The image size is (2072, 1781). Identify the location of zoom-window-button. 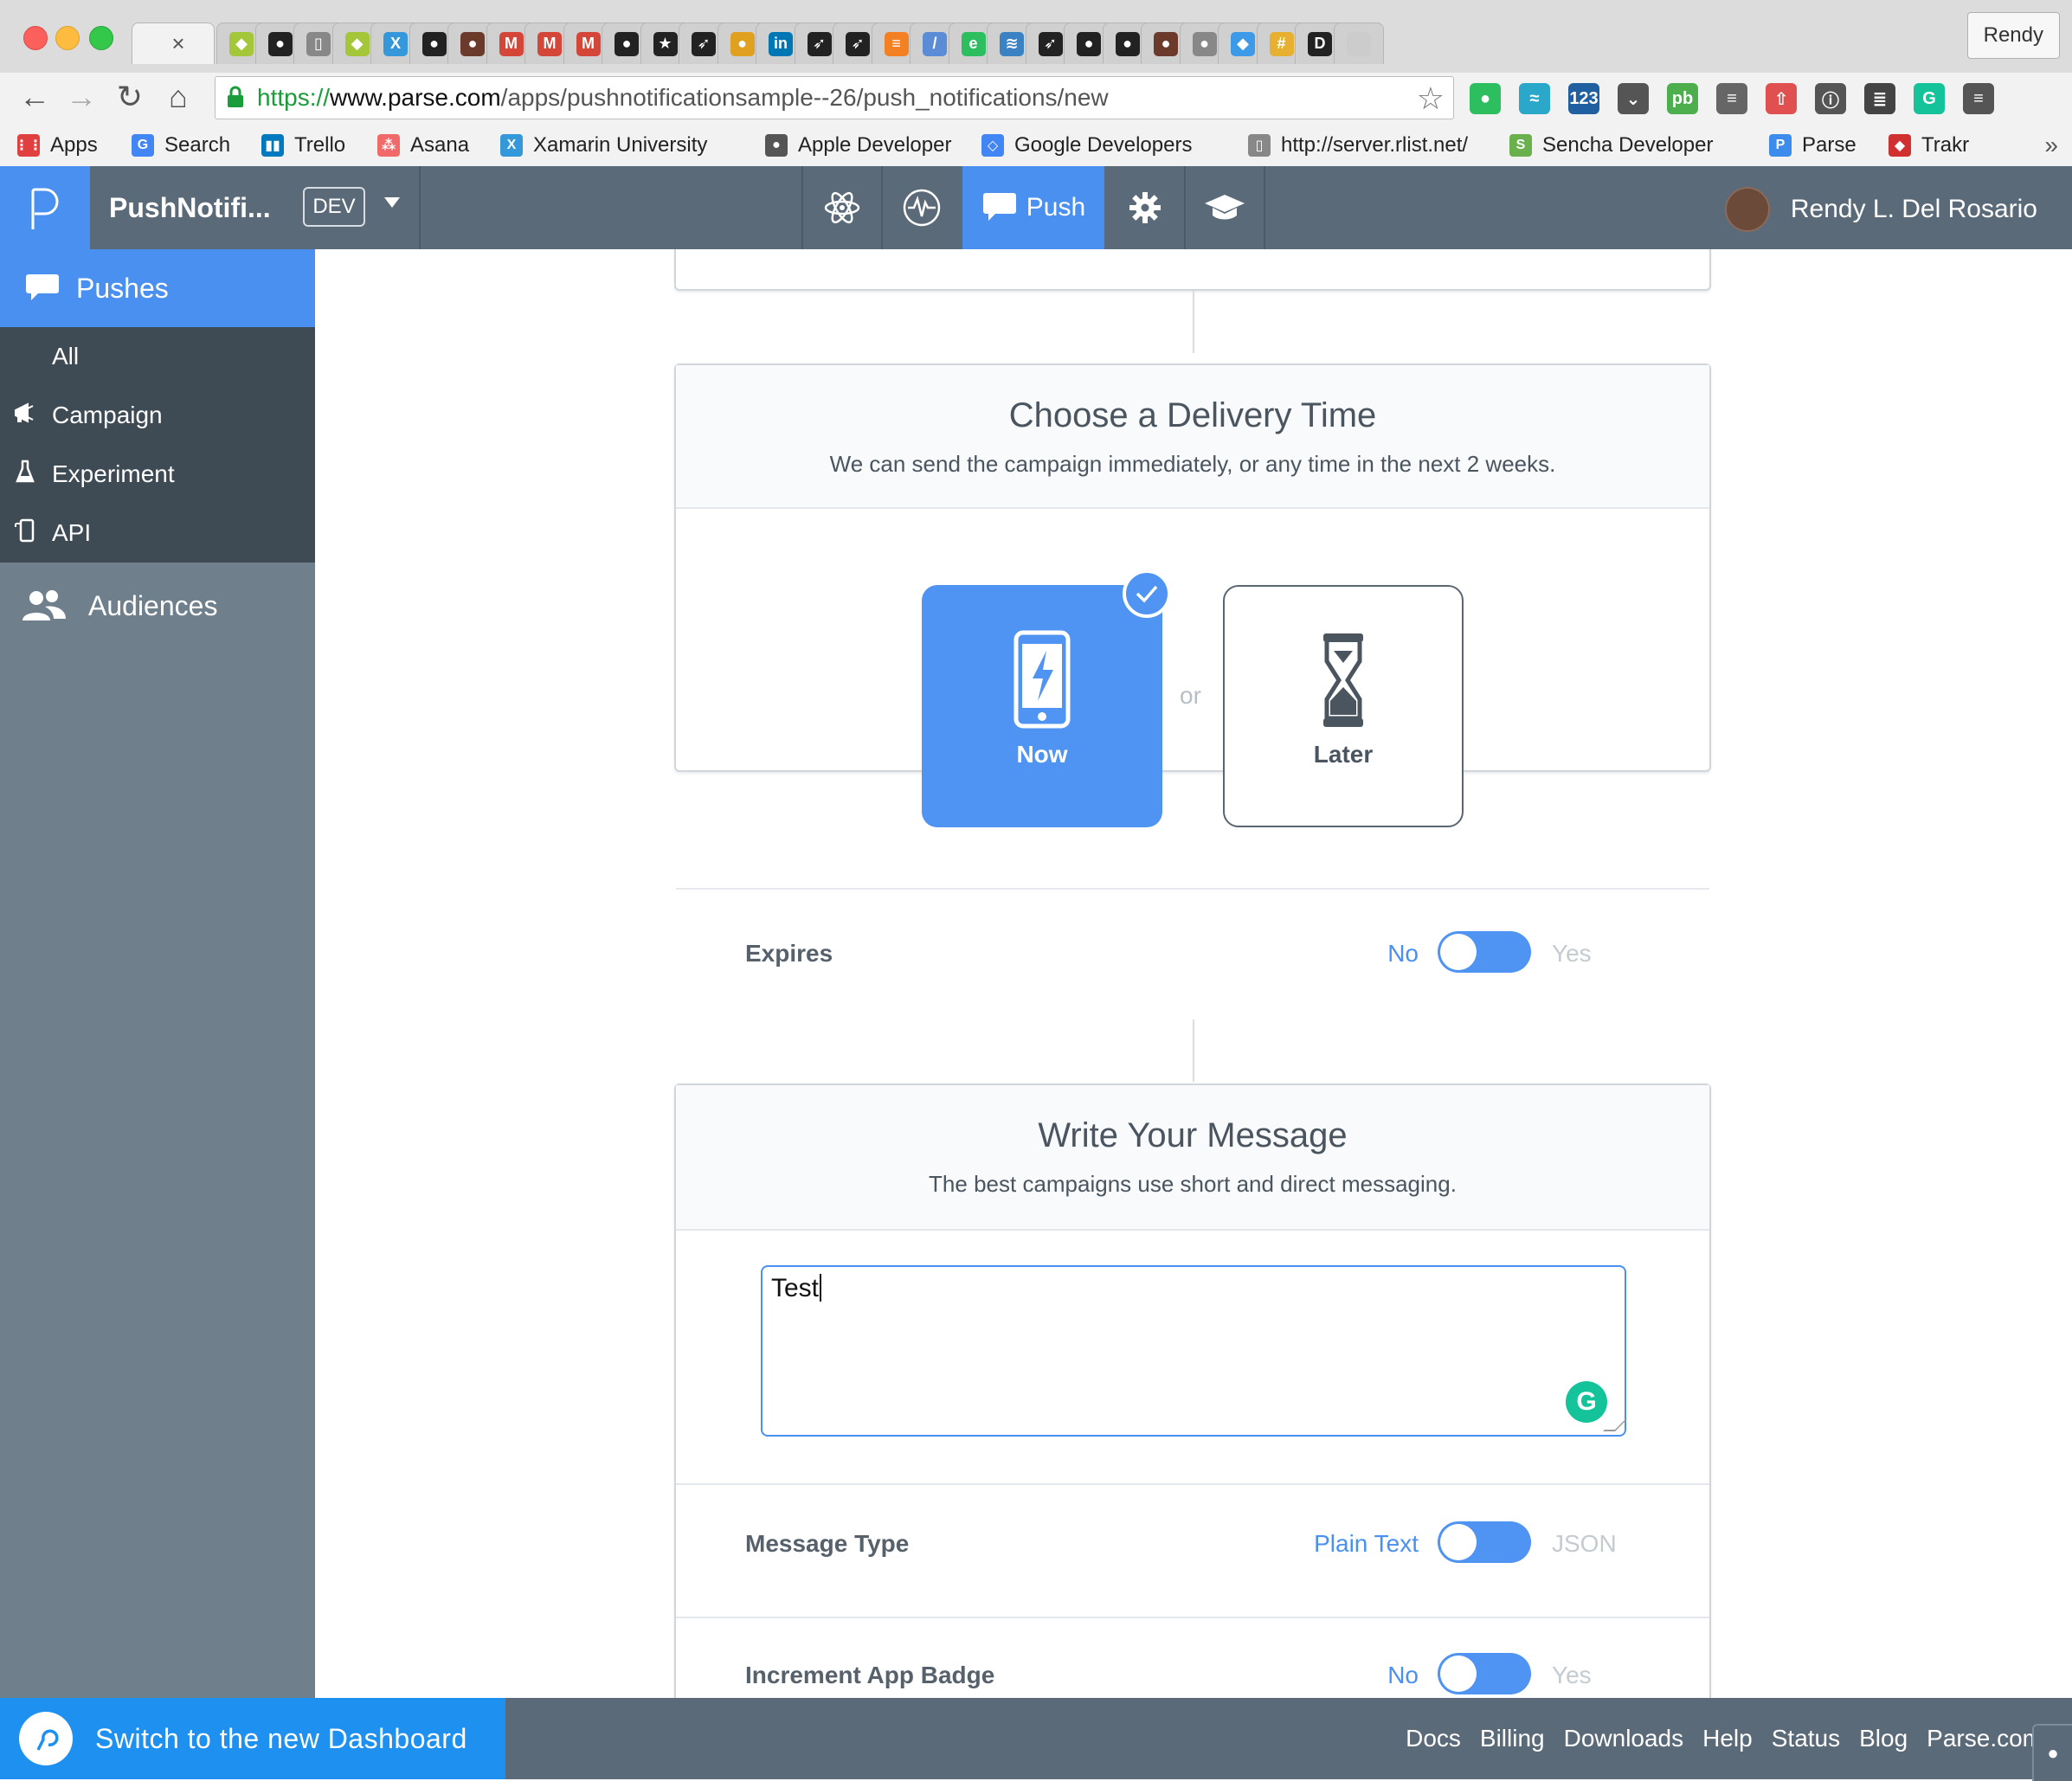
(101, 38).